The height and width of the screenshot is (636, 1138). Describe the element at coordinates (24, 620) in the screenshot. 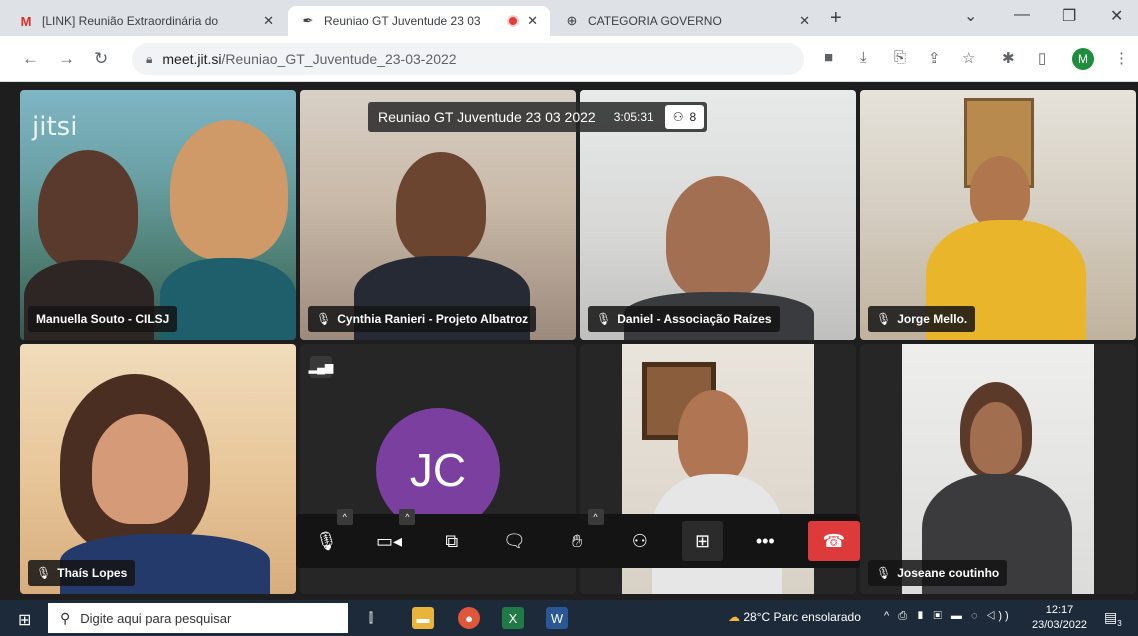

I see `windows-start-icon: ⊞` at that location.